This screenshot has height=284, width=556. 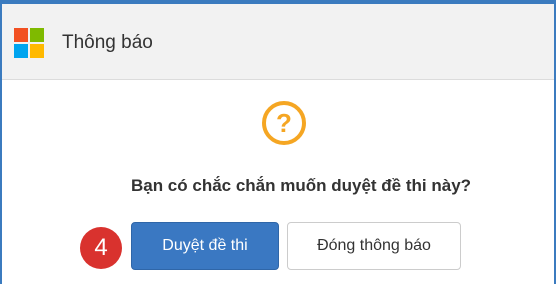 What do you see at coordinates (374, 246) in the screenshot?
I see `close-notification-button: Đóng thông báo` at bounding box center [374, 246].